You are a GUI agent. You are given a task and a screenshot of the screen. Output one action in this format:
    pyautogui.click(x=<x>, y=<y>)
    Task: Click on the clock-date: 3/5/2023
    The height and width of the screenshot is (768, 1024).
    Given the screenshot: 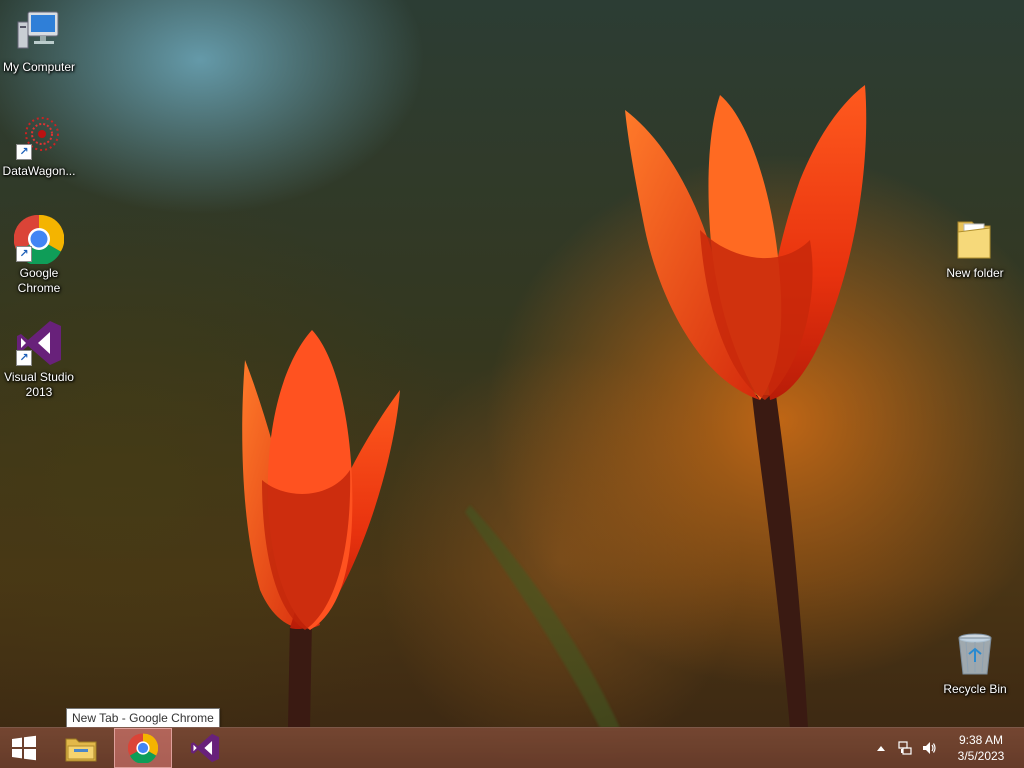 What is the action you would take?
    pyautogui.click(x=981, y=756)
    